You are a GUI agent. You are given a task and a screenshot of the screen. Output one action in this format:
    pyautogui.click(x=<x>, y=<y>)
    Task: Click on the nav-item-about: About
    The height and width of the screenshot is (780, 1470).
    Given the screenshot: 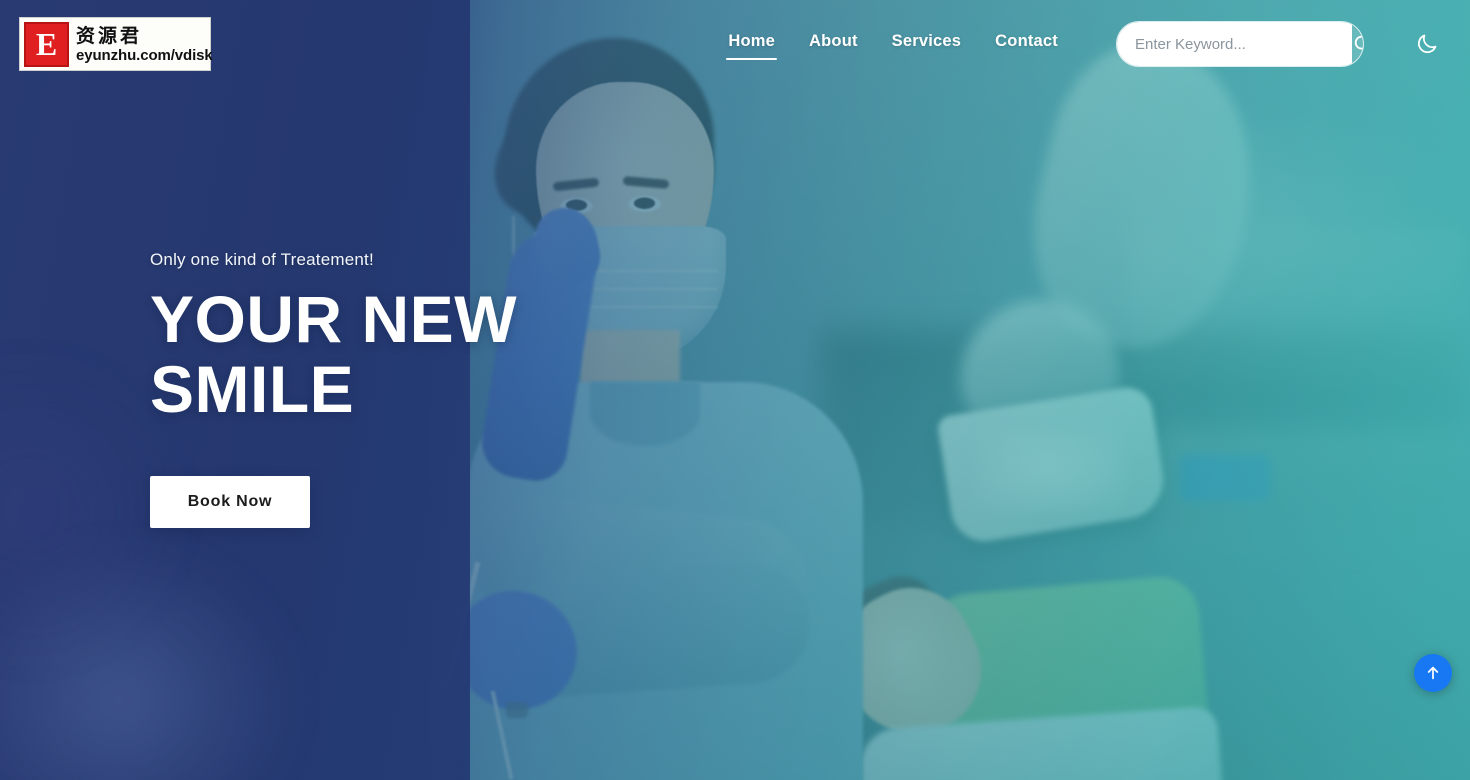 What is the action you would take?
    pyautogui.click(x=833, y=44)
    